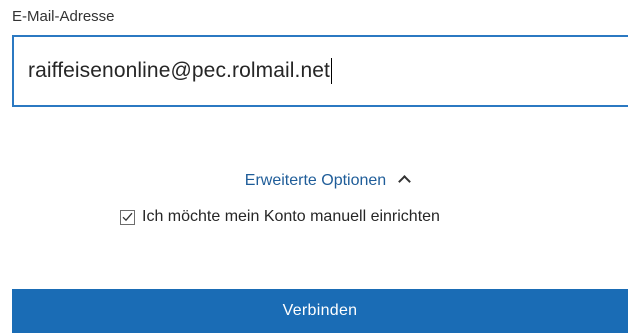 Image resolution: width=628 pixels, height=333 pixels. I want to click on advanced-options-label: Erweiterte Optionen, so click(315, 180).